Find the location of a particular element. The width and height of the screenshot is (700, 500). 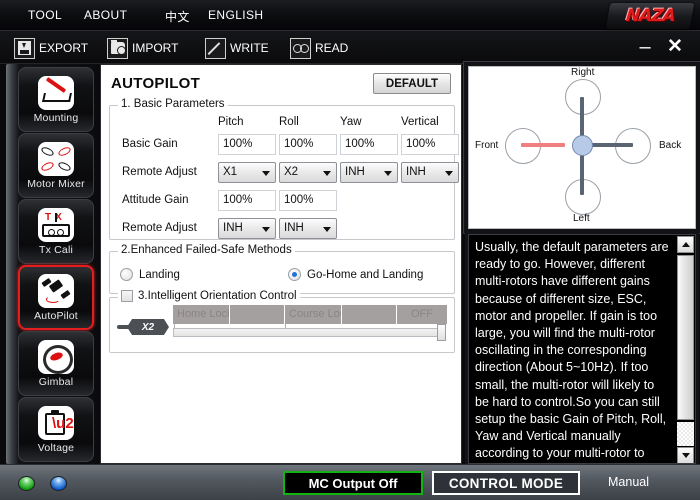

sidebar-item-label: Mounting is located at coordinates (56, 117).